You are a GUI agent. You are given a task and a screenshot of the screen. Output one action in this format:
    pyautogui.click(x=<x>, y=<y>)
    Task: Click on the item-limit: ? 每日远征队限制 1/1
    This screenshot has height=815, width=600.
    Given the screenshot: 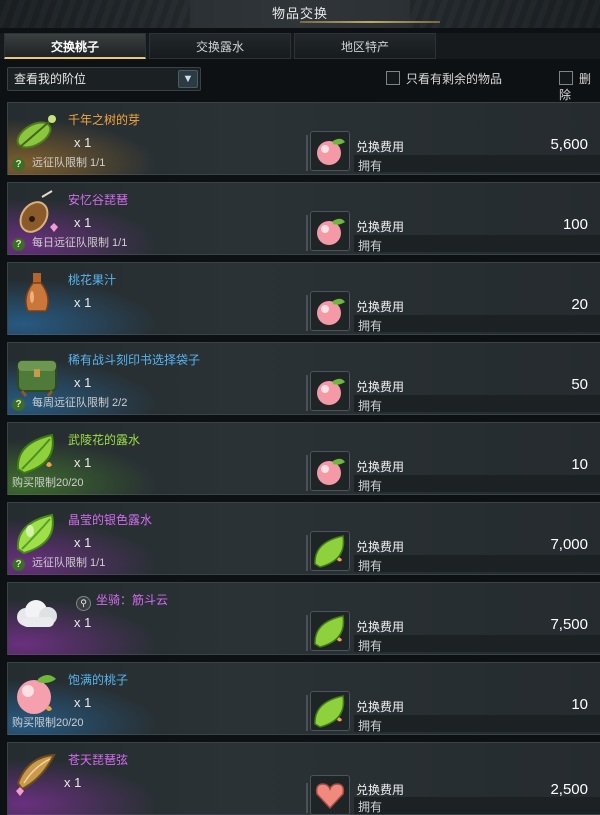 What is the action you would take?
    pyautogui.click(x=69, y=243)
    